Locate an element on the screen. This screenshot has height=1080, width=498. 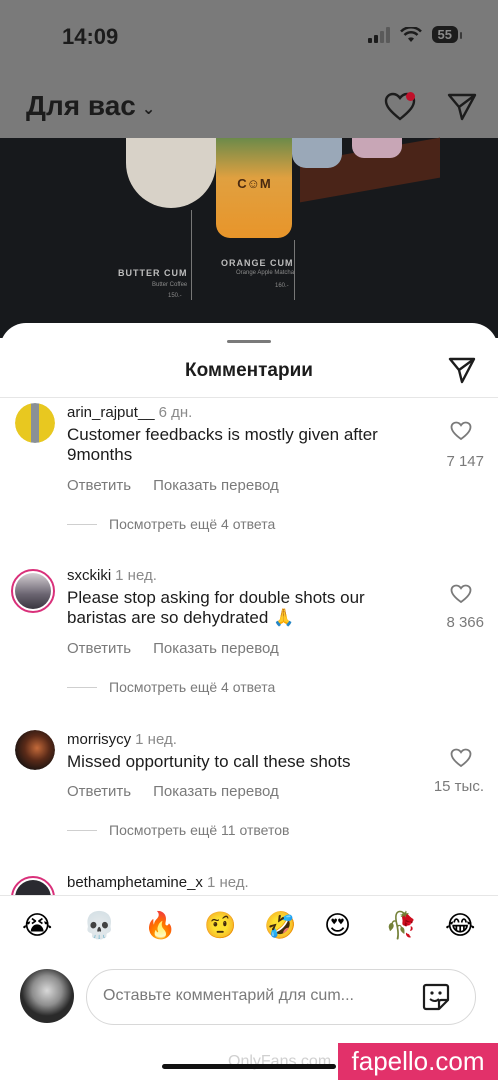
signal-icon is located at coordinates (378, 34).